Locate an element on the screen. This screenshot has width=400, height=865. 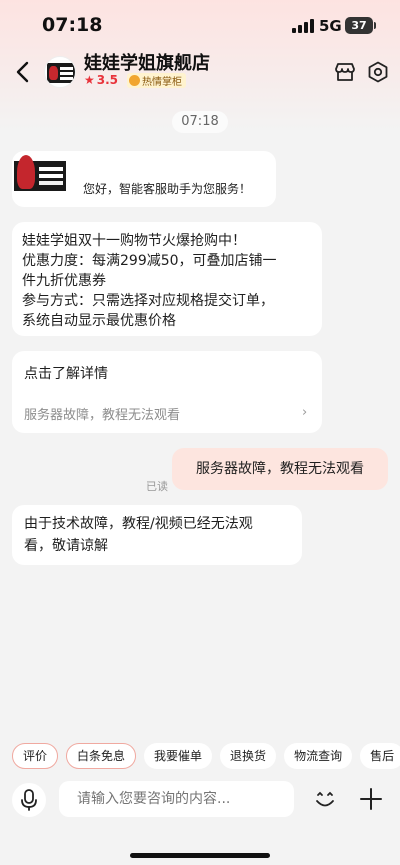
welcome-text: 您好，智能客服助手为您服务！ is located at coordinates (167, 189).